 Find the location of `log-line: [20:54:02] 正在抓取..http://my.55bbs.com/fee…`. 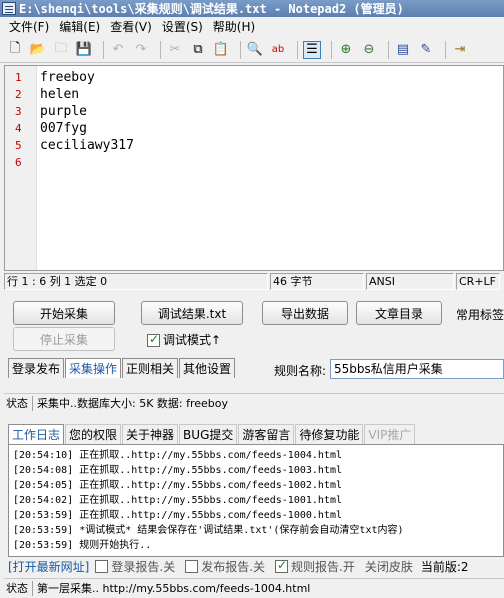

log-line: [20:54:02] 正在抓取..http://my.55bbs.com/fee… is located at coordinates (177, 500).